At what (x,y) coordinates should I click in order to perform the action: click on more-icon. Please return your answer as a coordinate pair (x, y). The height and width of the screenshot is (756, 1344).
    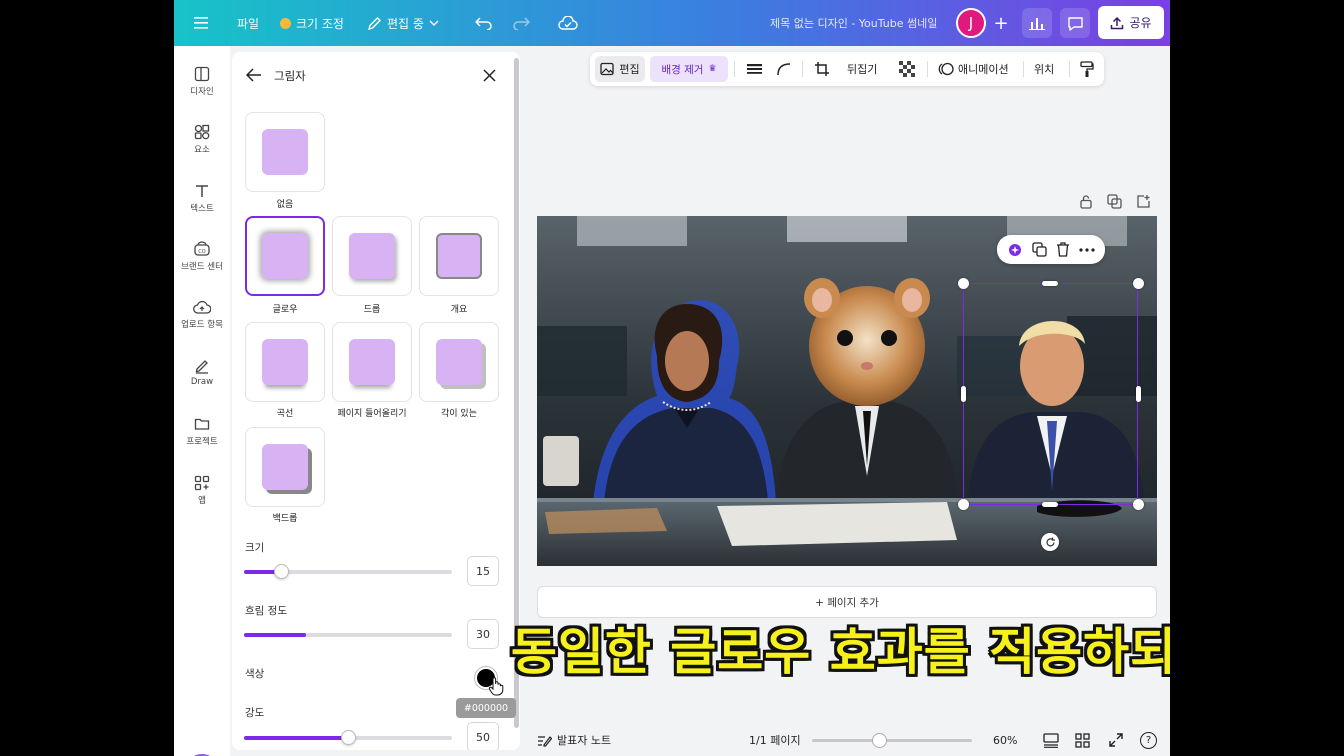
    Looking at the image, I should click on (1087, 249).